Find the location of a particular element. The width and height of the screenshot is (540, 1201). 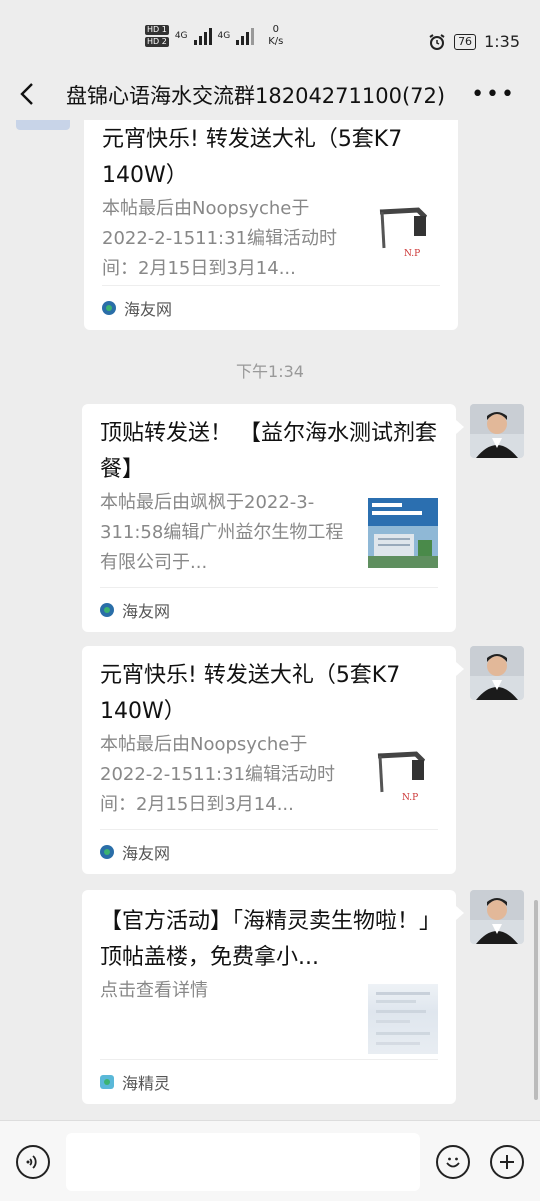

more-options-icon: ••• is located at coordinates (493, 94).